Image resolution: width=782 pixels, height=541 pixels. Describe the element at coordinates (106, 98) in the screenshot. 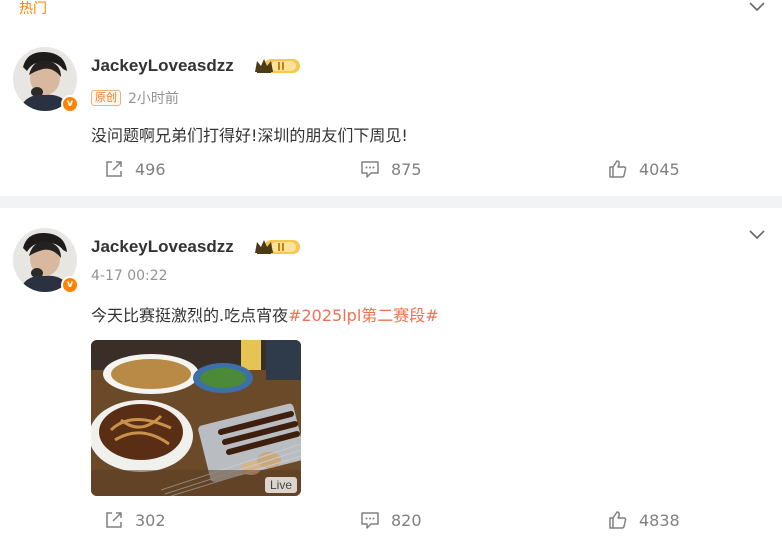

I see `original-tag: 原创` at that location.